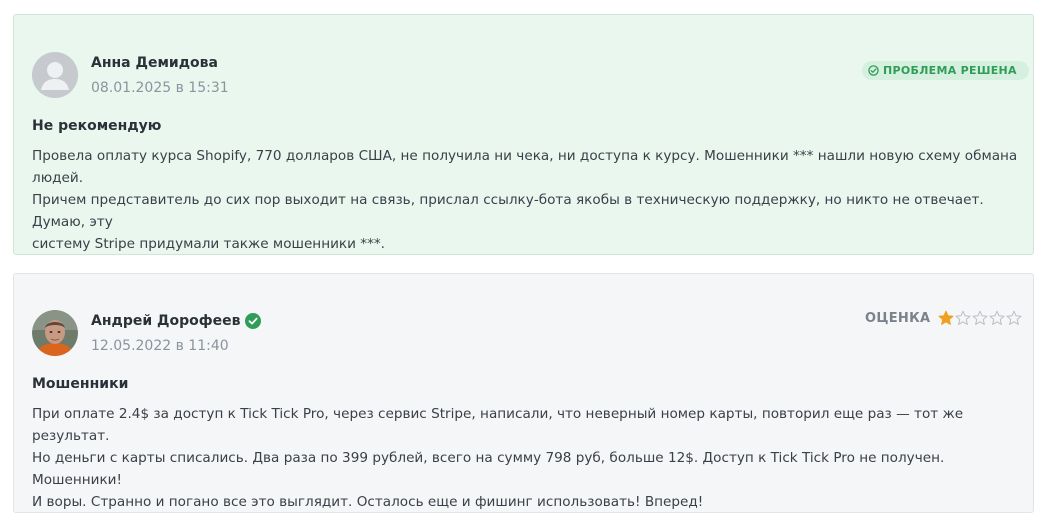  What do you see at coordinates (55, 333) in the screenshot?
I see `user-photo` at bounding box center [55, 333].